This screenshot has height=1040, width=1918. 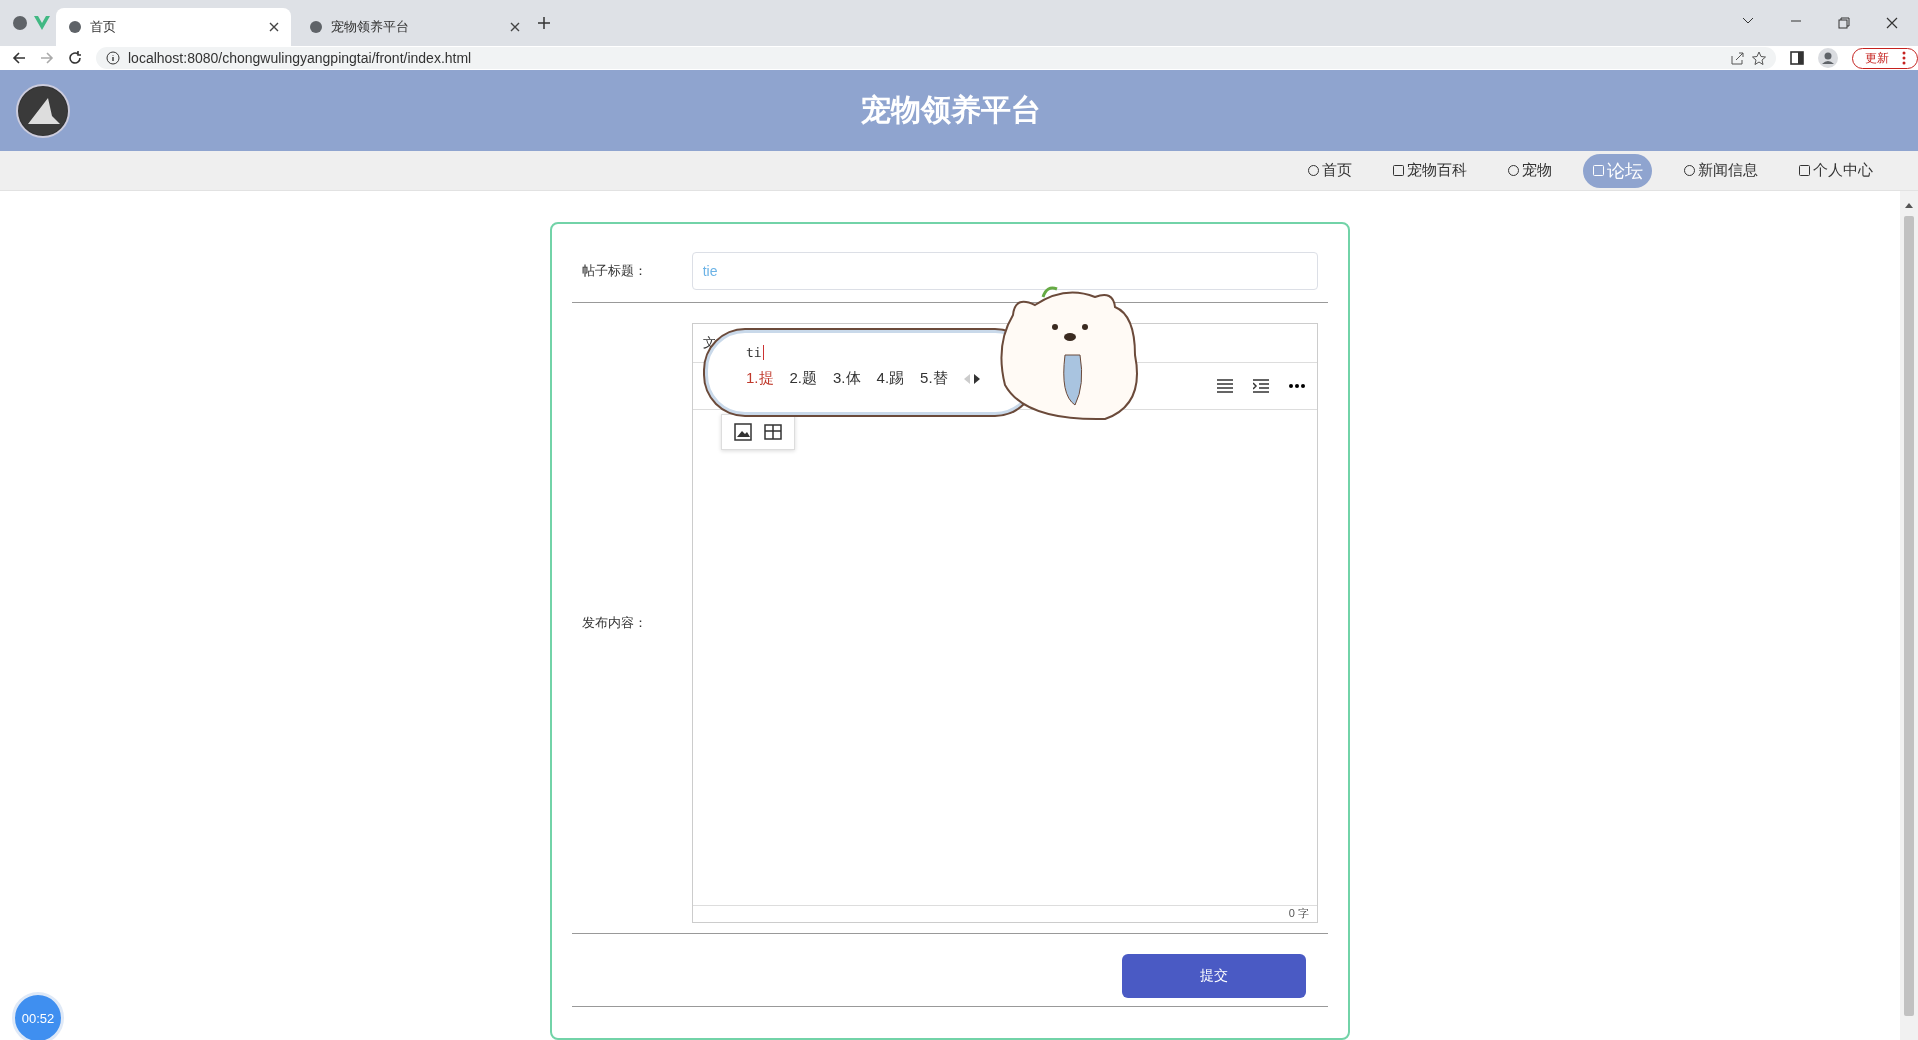 I want to click on ime-candidate: 4.踢, so click(x=890, y=378).